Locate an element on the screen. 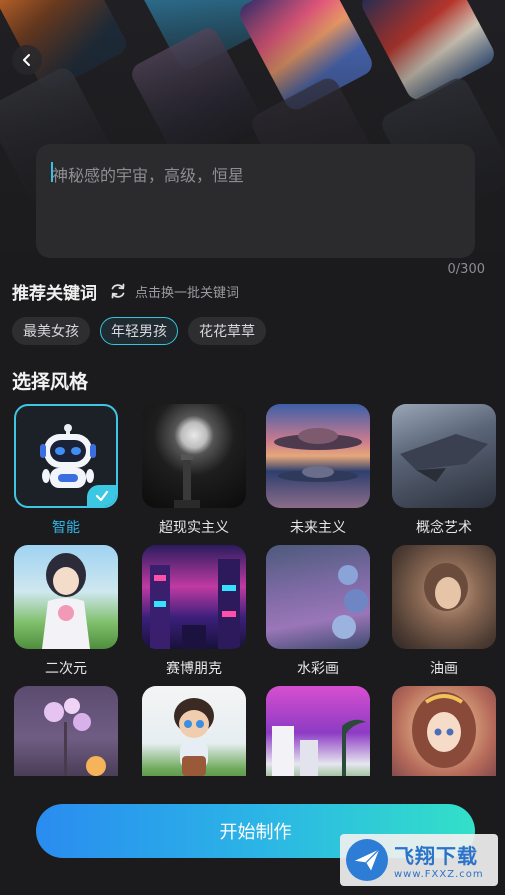 The image size is (505, 895). style-label: 油画 is located at coordinates (444, 669).